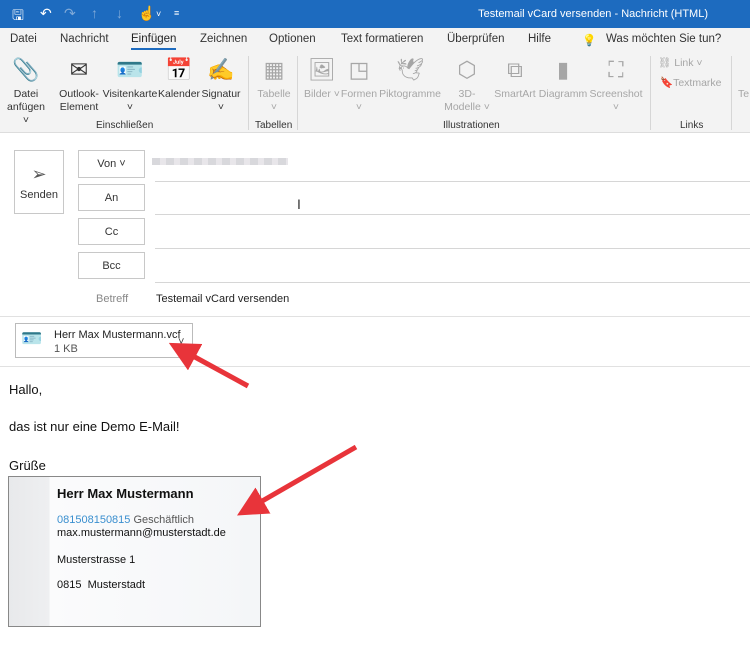 The width and height of the screenshot is (750, 646). What do you see at coordinates (297, 480) in the screenshot?
I see `arrow-to-card` at bounding box center [297, 480].